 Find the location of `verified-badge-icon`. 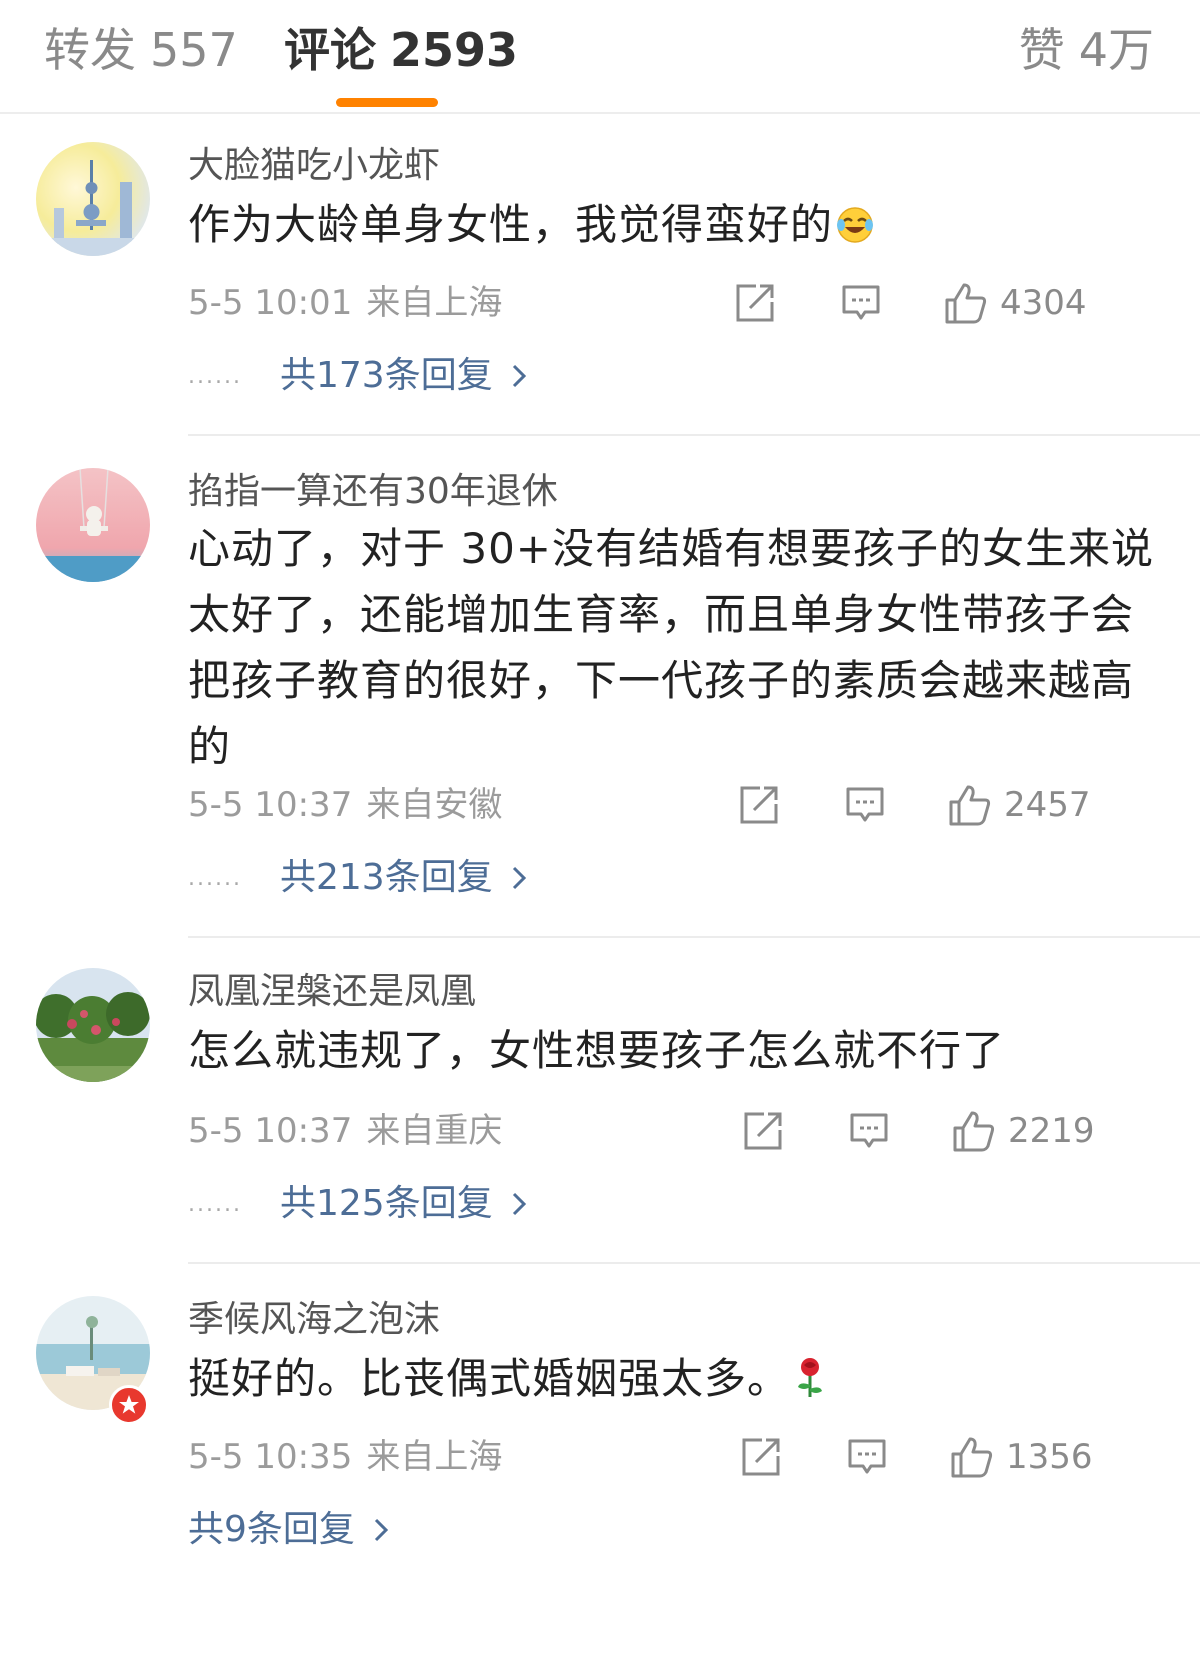

verified-badge-icon is located at coordinates (129, 1405).